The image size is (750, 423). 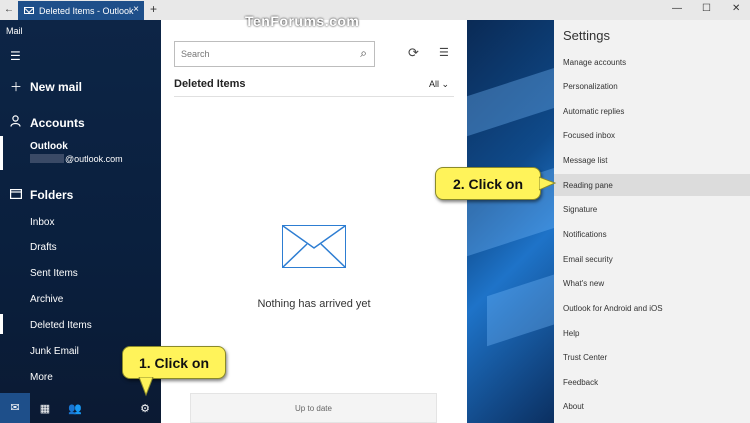 What do you see at coordinates (17, 195) in the screenshot?
I see `folder-icon` at bounding box center [17, 195].